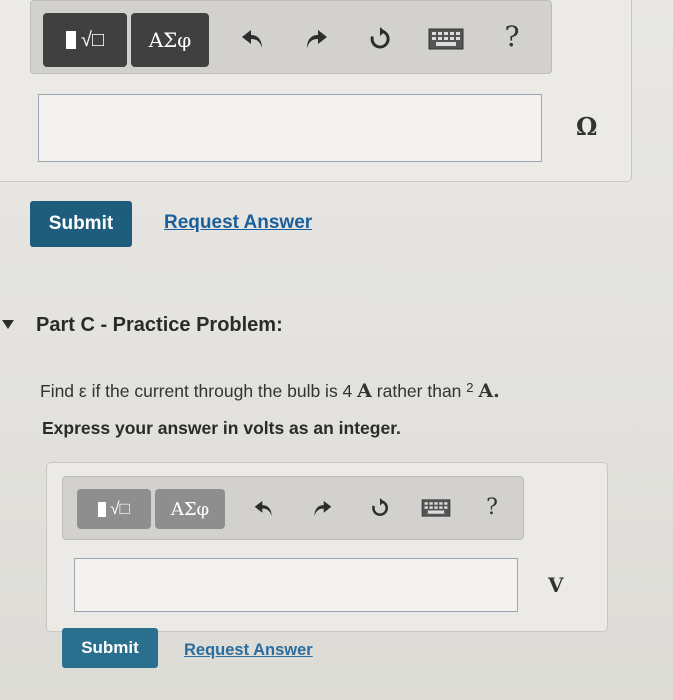 Image resolution: width=673 pixels, height=700 pixels. I want to click on part-b-request-answer-link: Request Answer, so click(238, 223).